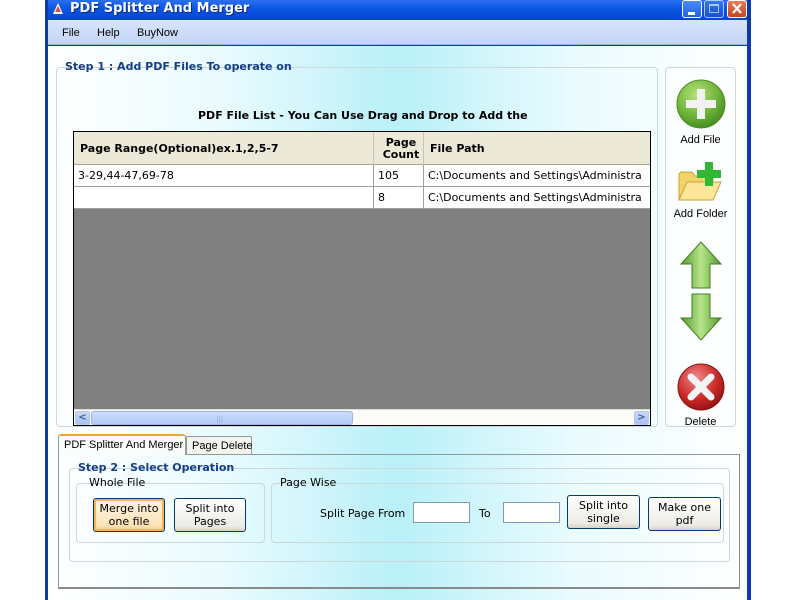  Describe the element at coordinates (219, 445) in the screenshot. I see `tab-page-delete: Page Delete` at that location.